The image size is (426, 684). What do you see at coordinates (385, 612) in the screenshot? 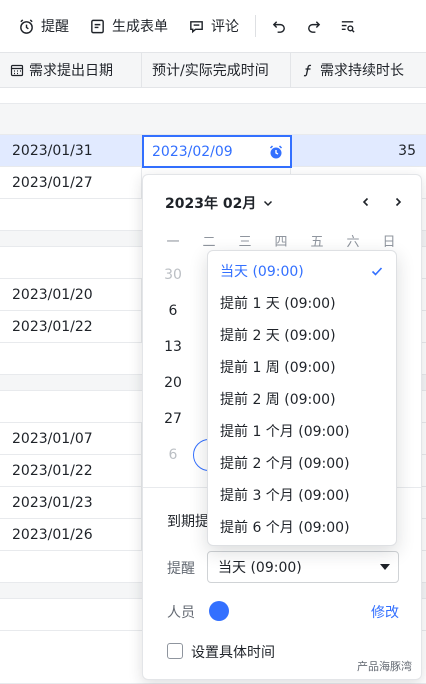
I see `modify-person-link: 修改` at bounding box center [385, 612].